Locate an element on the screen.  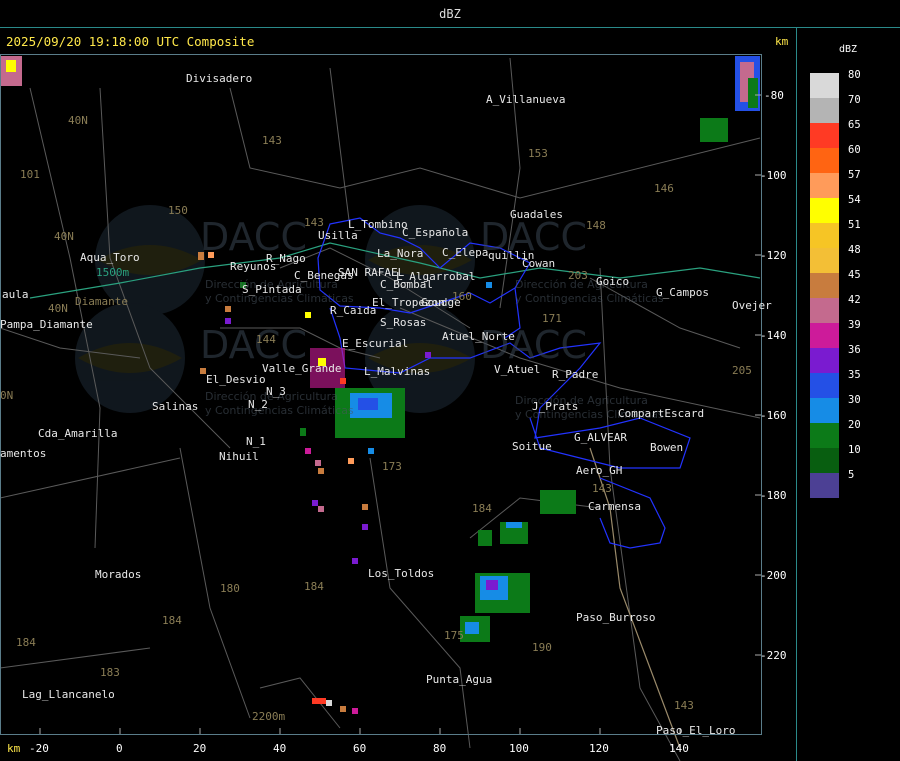
x-tick: 140 is located at coordinates (679, 748).